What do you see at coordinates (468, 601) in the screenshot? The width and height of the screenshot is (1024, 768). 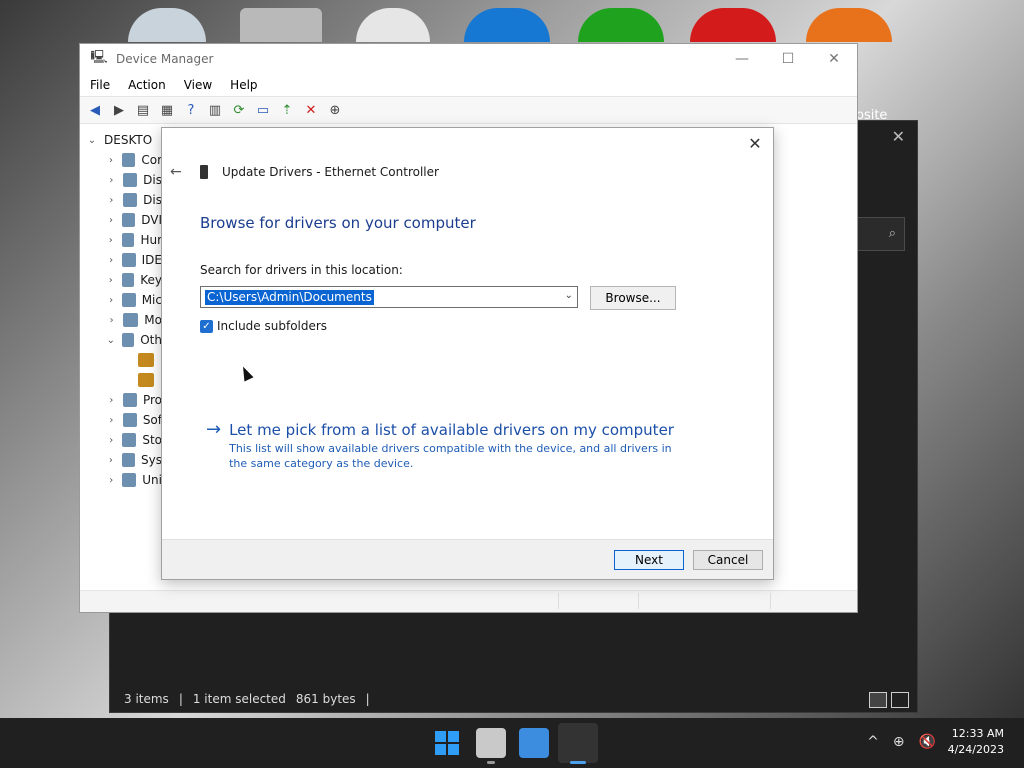 I see `device-manager-status-bar` at bounding box center [468, 601].